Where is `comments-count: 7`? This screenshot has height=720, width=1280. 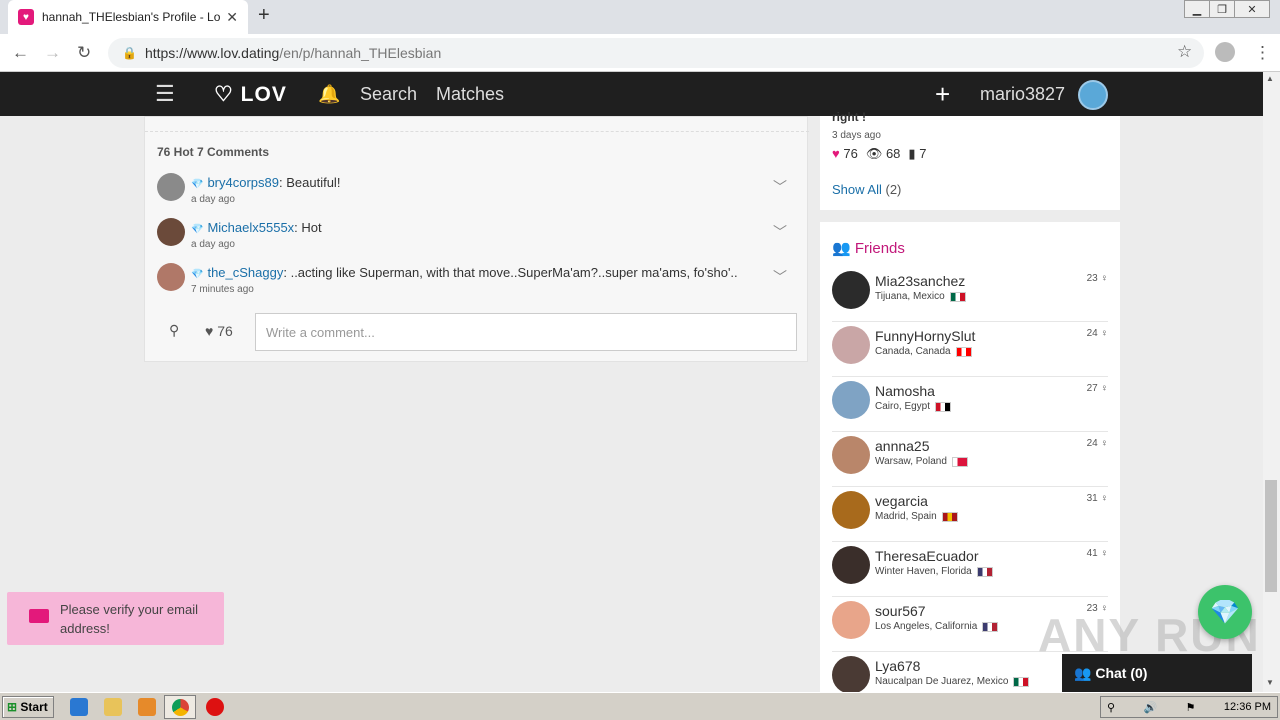 comments-count: 7 is located at coordinates (923, 153).